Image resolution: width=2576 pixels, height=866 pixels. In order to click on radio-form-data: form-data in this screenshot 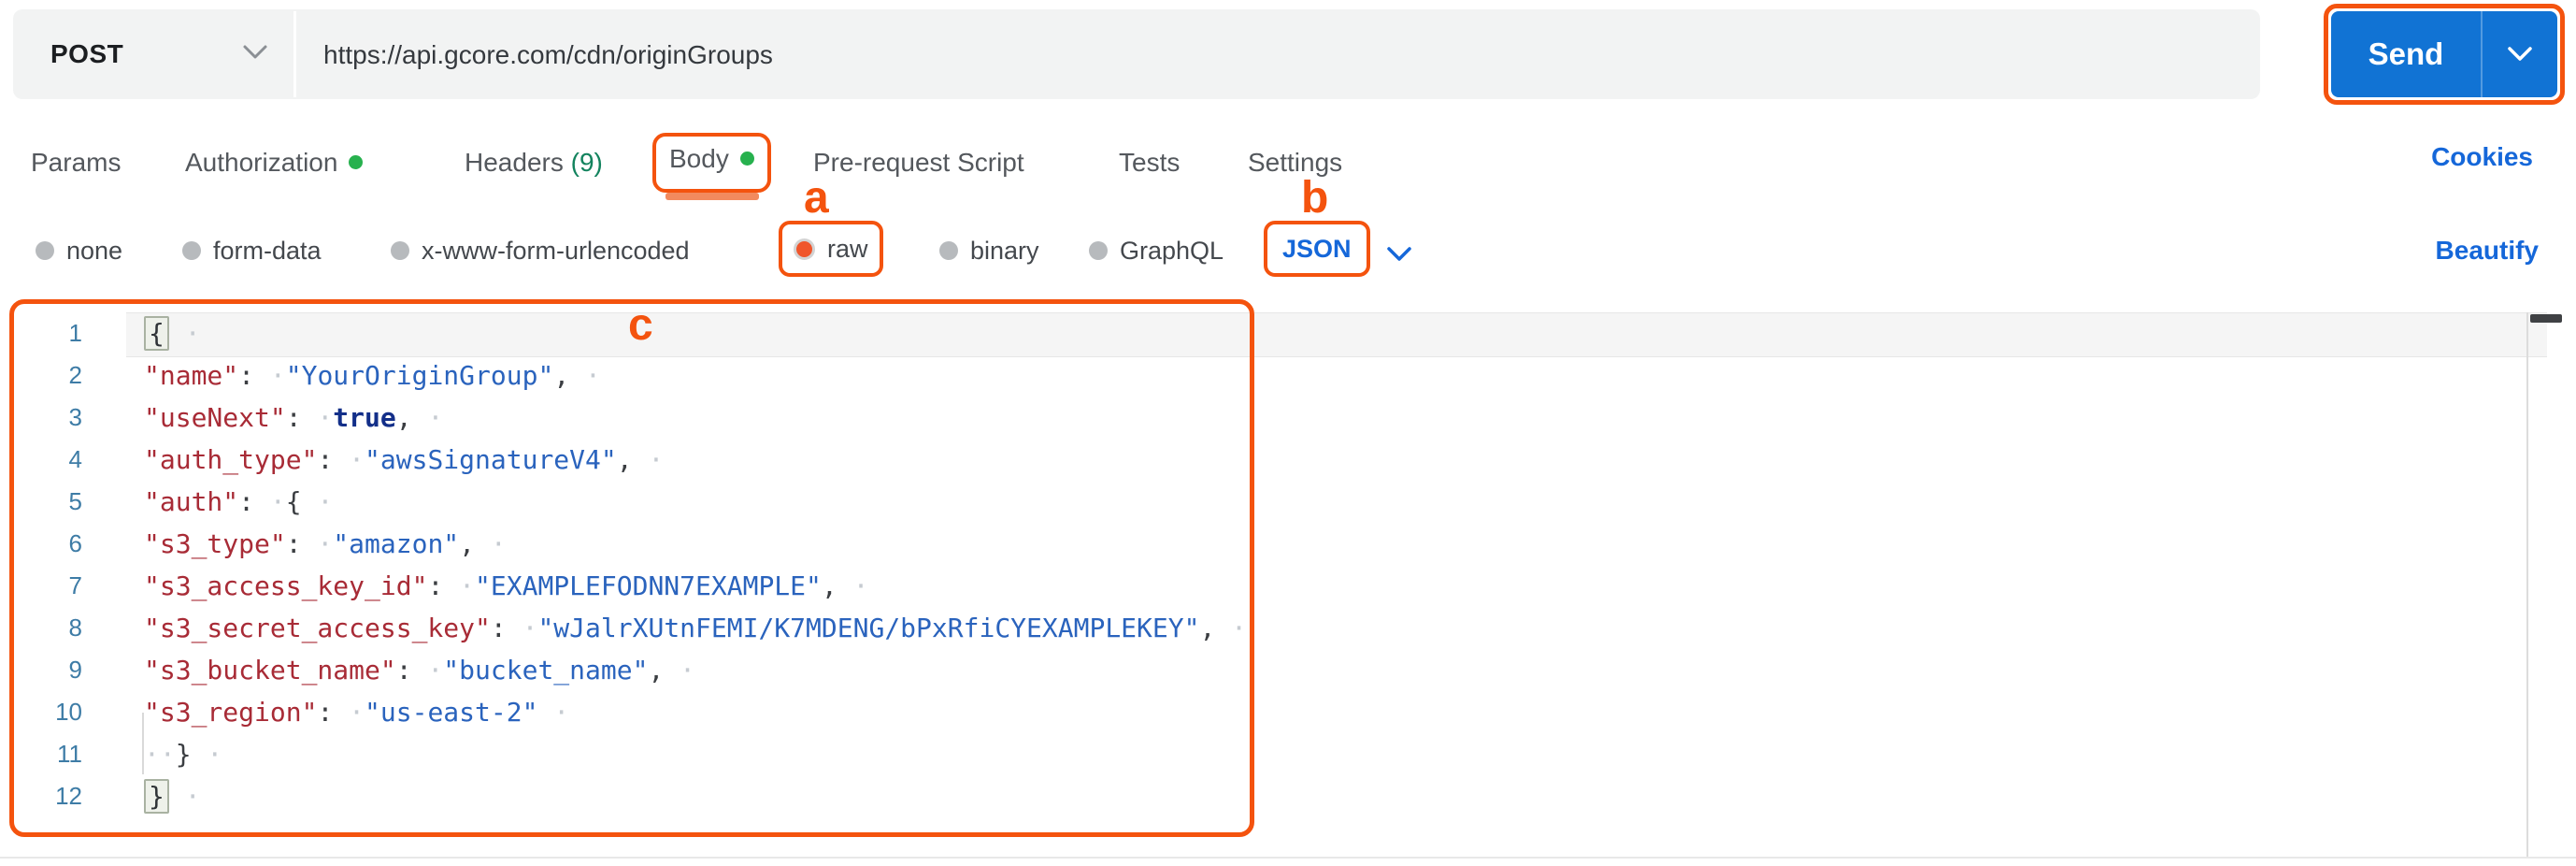, I will do `click(252, 250)`.